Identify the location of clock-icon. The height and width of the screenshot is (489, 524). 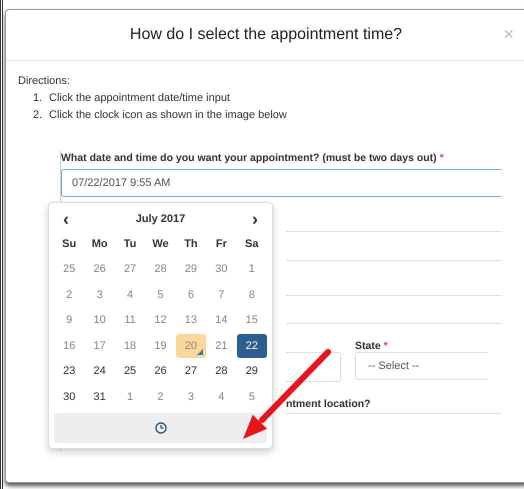
(160, 428).